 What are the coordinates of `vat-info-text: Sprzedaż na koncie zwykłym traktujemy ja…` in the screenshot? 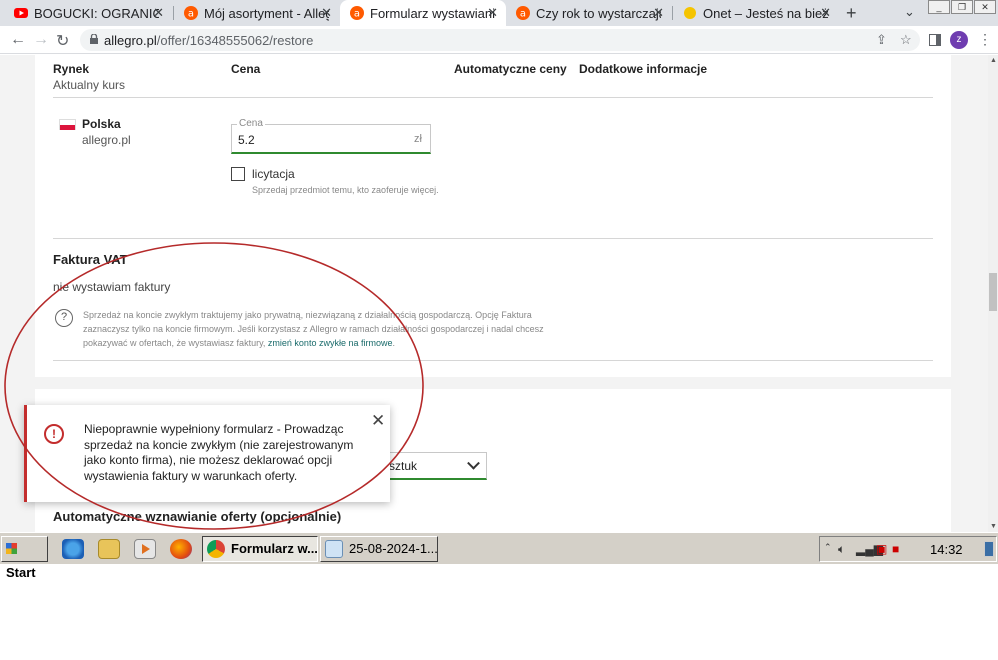 It's located at (313, 329).